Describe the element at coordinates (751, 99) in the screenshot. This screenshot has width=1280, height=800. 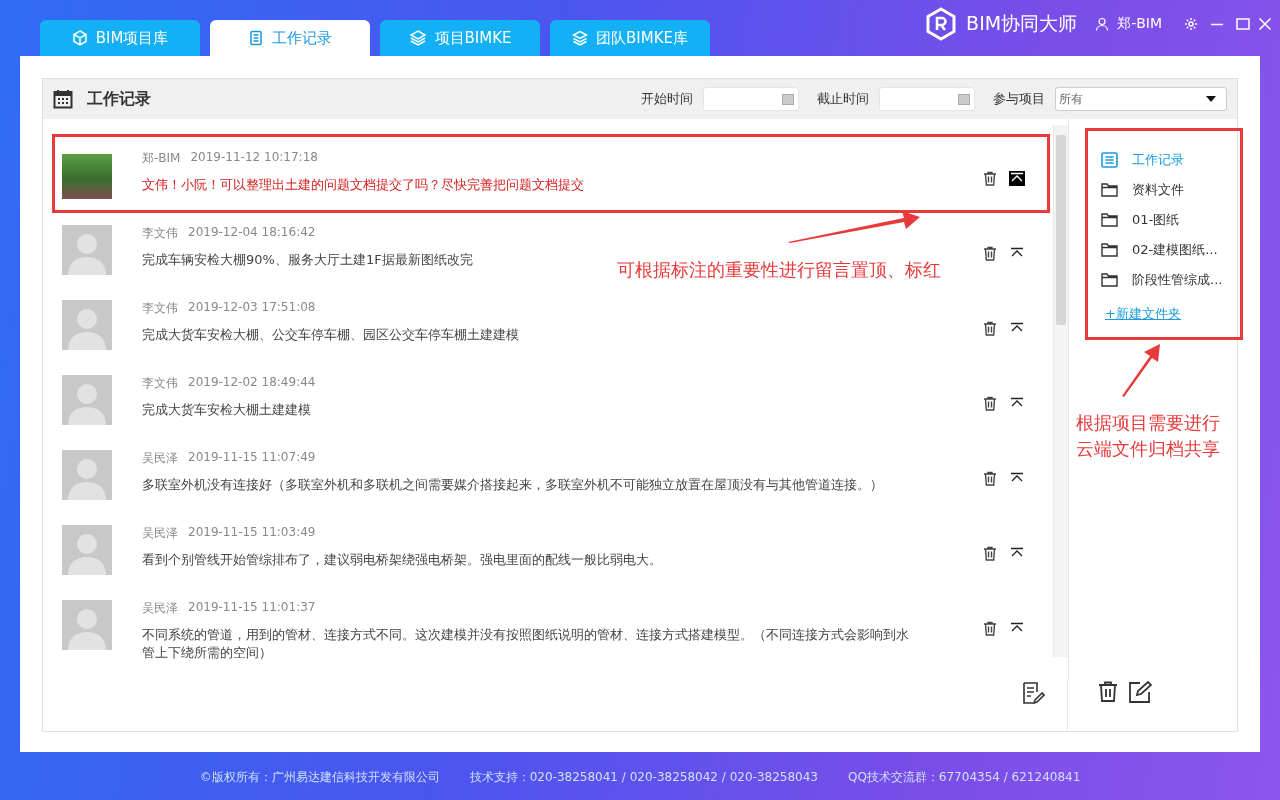
I see `start-date-field` at that location.